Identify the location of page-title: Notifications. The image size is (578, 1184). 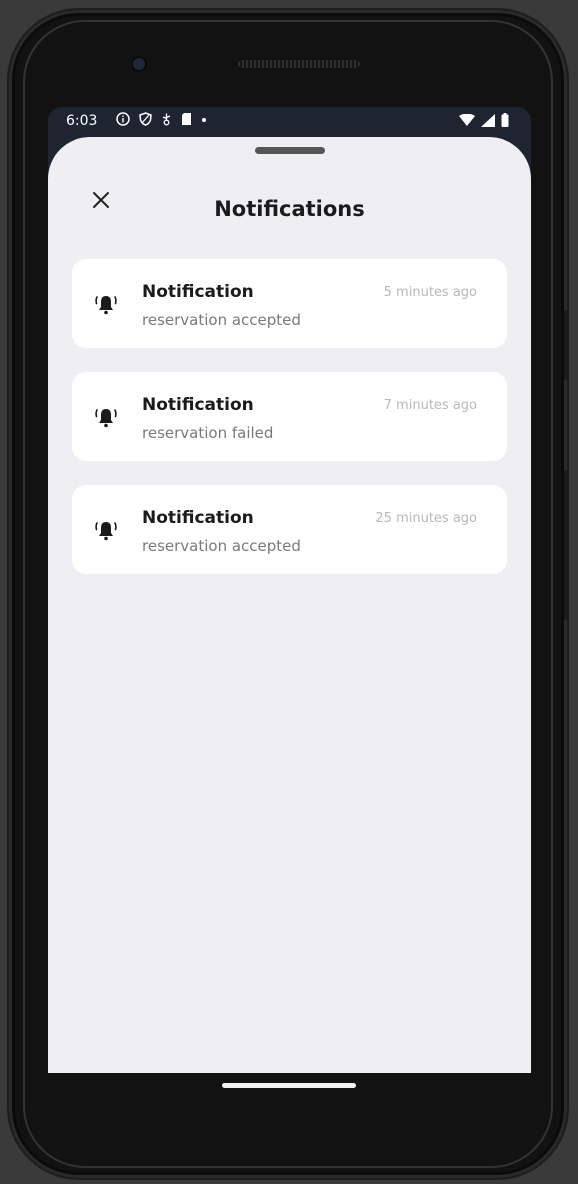
(289, 209).